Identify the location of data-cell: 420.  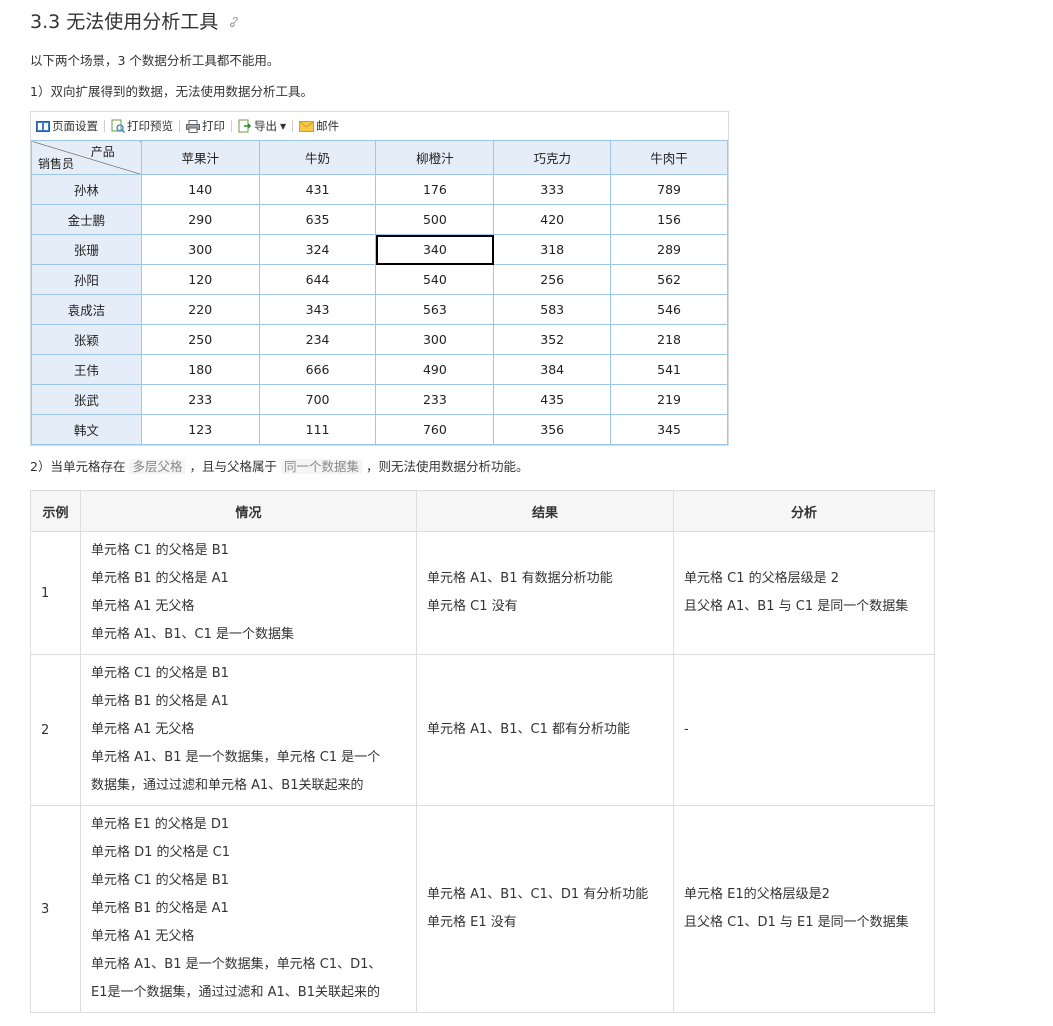
(552, 219).